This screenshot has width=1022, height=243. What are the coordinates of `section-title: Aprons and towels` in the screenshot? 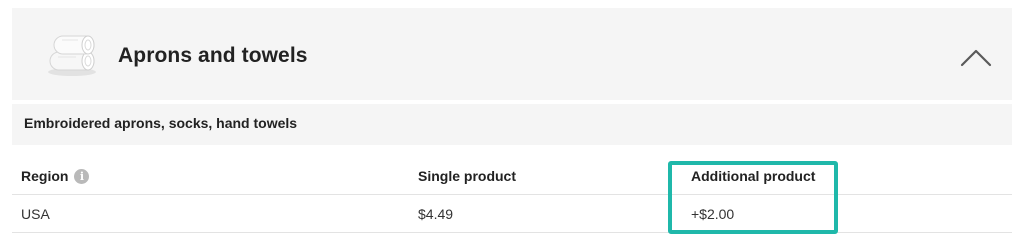 It's located at (213, 55).